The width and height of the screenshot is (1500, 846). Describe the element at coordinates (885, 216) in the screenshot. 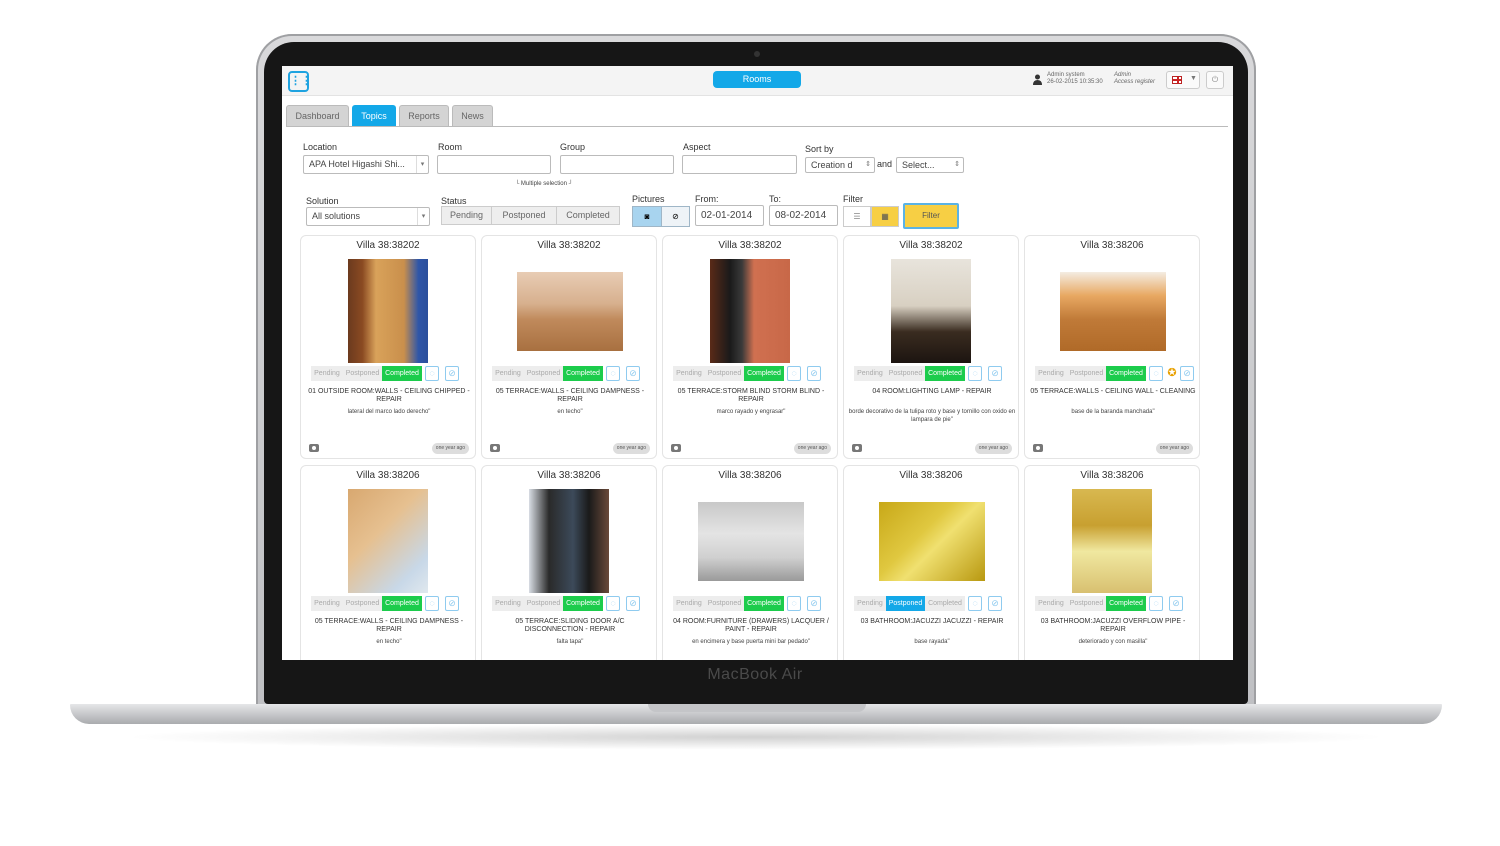

I see `grid-view-icon: ▦` at that location.